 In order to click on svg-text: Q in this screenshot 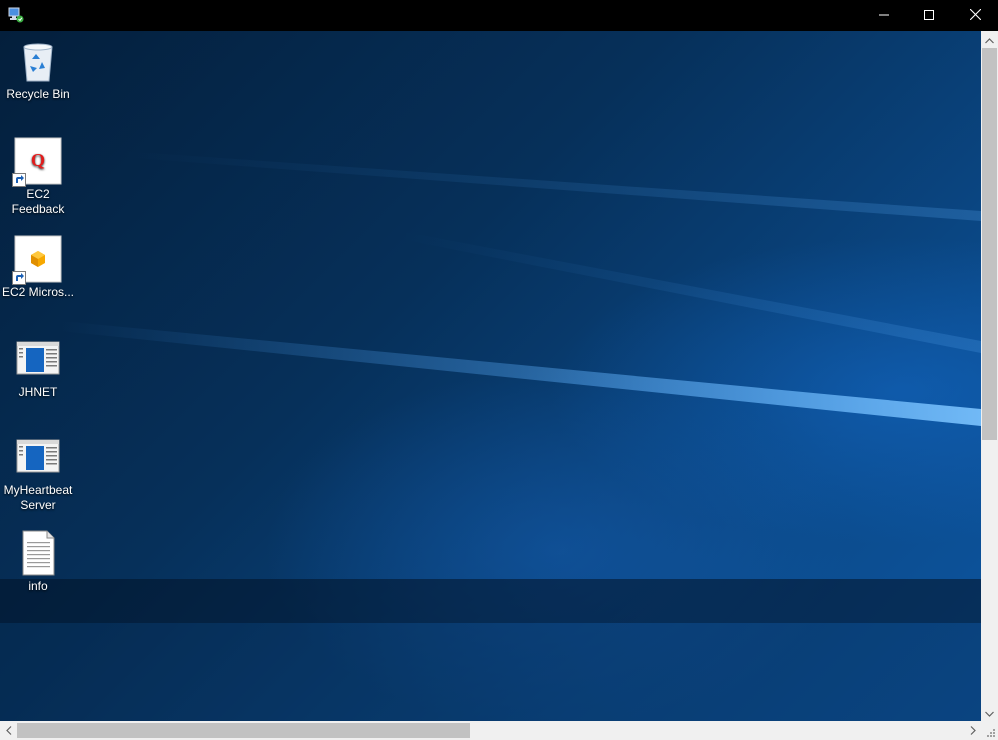, I will do `click(38, 160)`.